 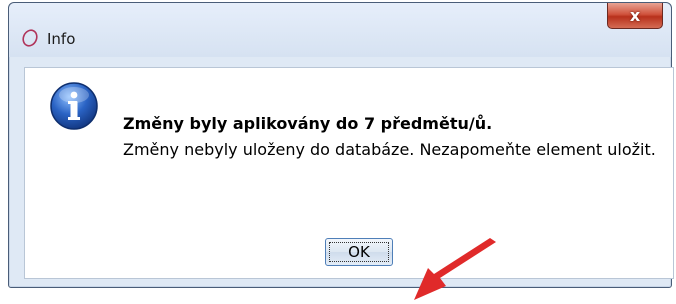 I want to click on message-title: Změny byly aplikovány do 7 předmětu/ů., so click(x=308, y=123).